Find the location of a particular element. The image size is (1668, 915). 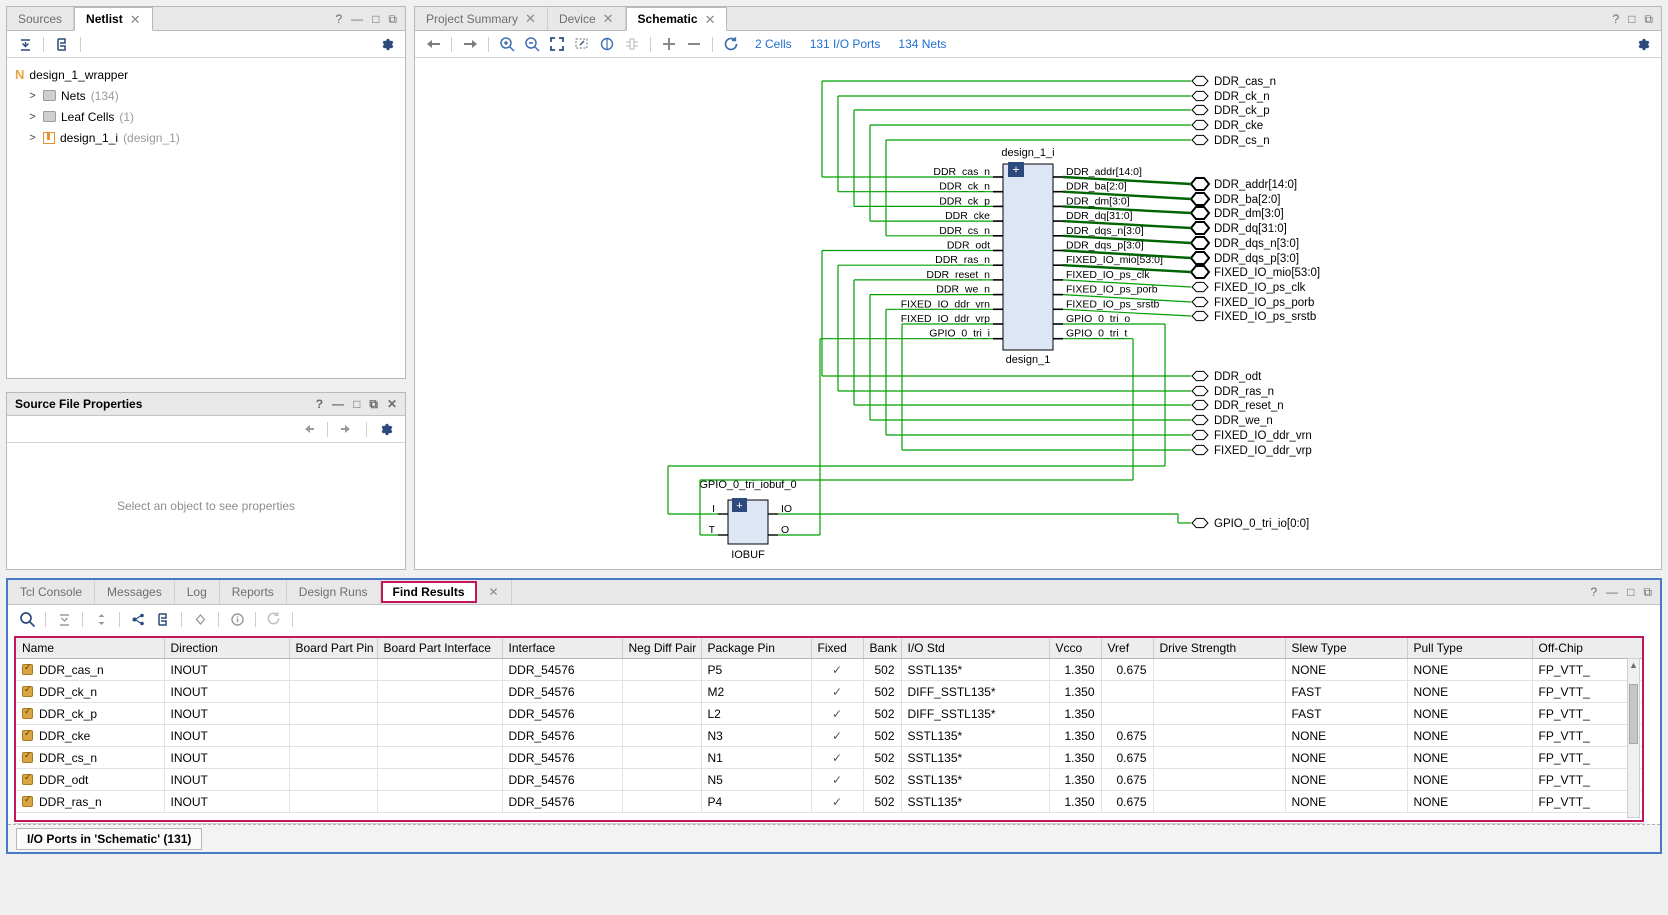

column-header-vcco: Vcco is located at coordinates (1075, 648).